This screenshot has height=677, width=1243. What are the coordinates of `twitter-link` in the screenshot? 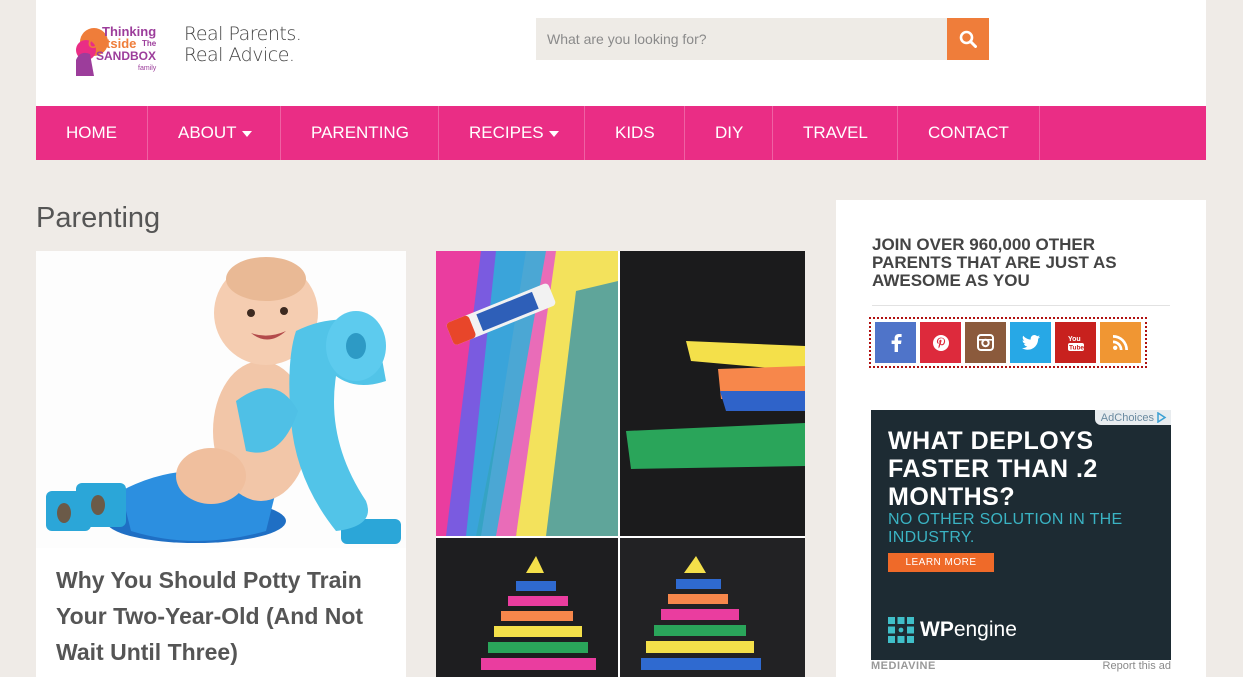 It's located at (1030, 342).